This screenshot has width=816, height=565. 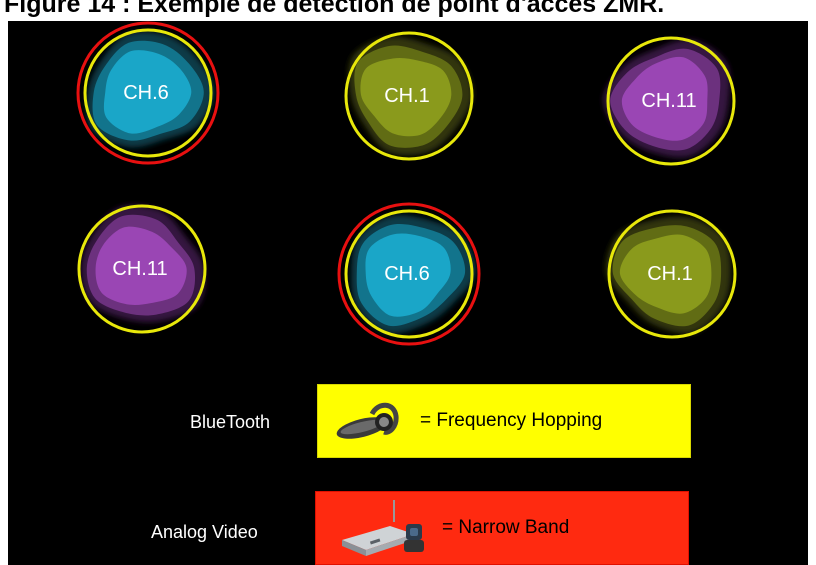 What do you see at coordinates (506, 527) in the screenshot?
I see `legend-desc-analog-video: = Narrow Band` at bounding box center [506, 527].